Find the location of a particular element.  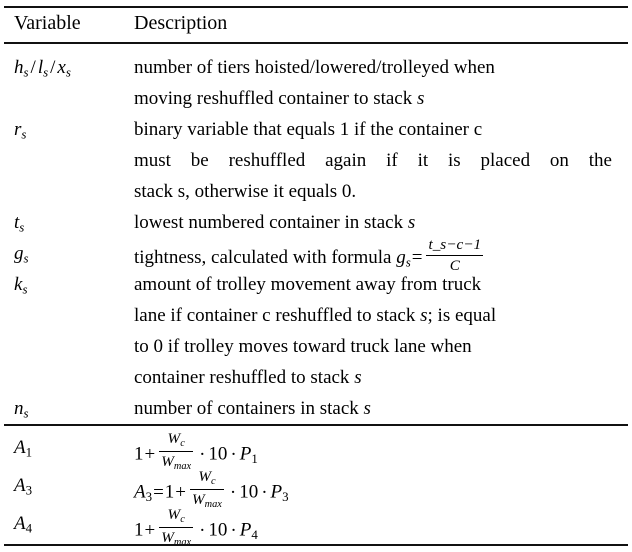

formula-lead-text: tightness, calculated with formula is located at coordinates (263, 258).